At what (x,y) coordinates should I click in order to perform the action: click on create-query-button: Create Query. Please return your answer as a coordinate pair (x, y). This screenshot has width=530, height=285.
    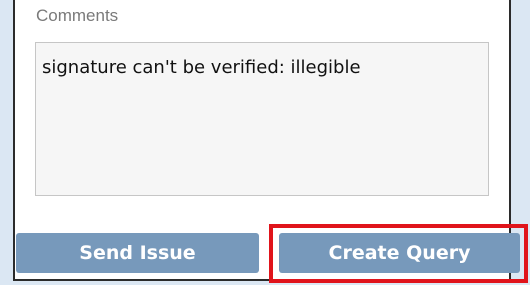
    Looking at the image, I should click on (399, 253).